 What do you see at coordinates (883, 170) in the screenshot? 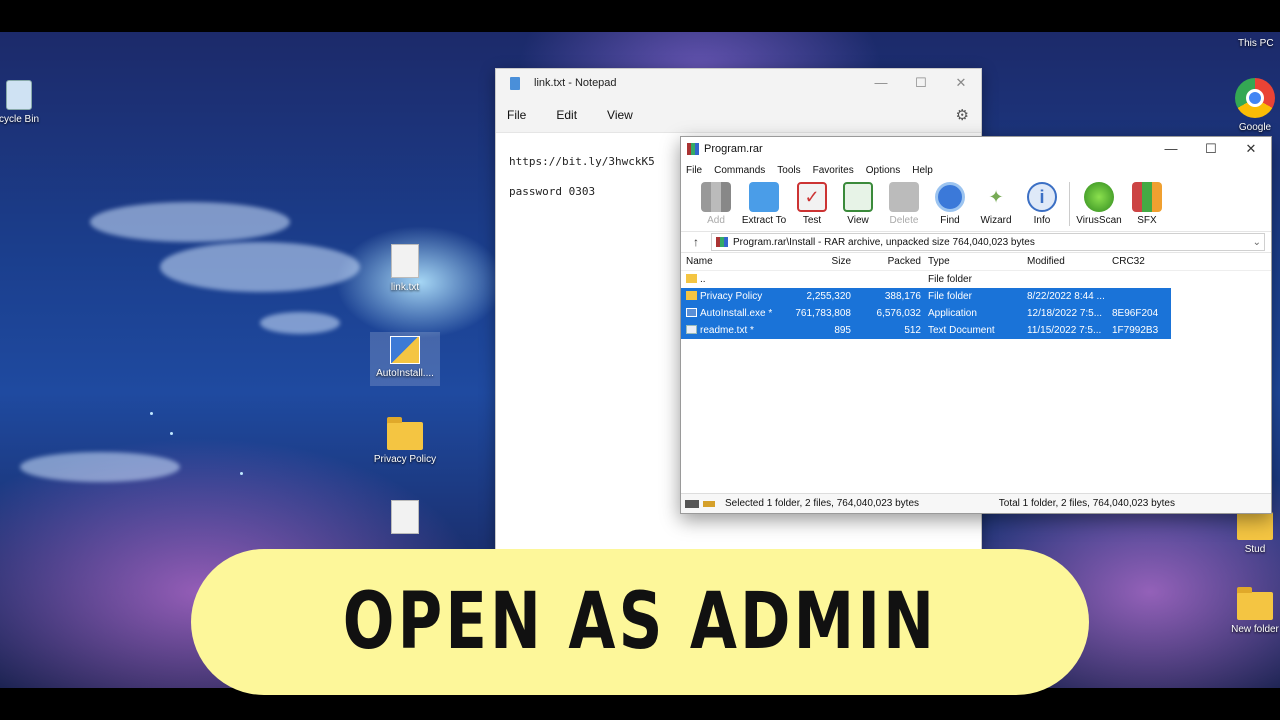
I see `menu-options: Options` at bounding box center [883, 170].